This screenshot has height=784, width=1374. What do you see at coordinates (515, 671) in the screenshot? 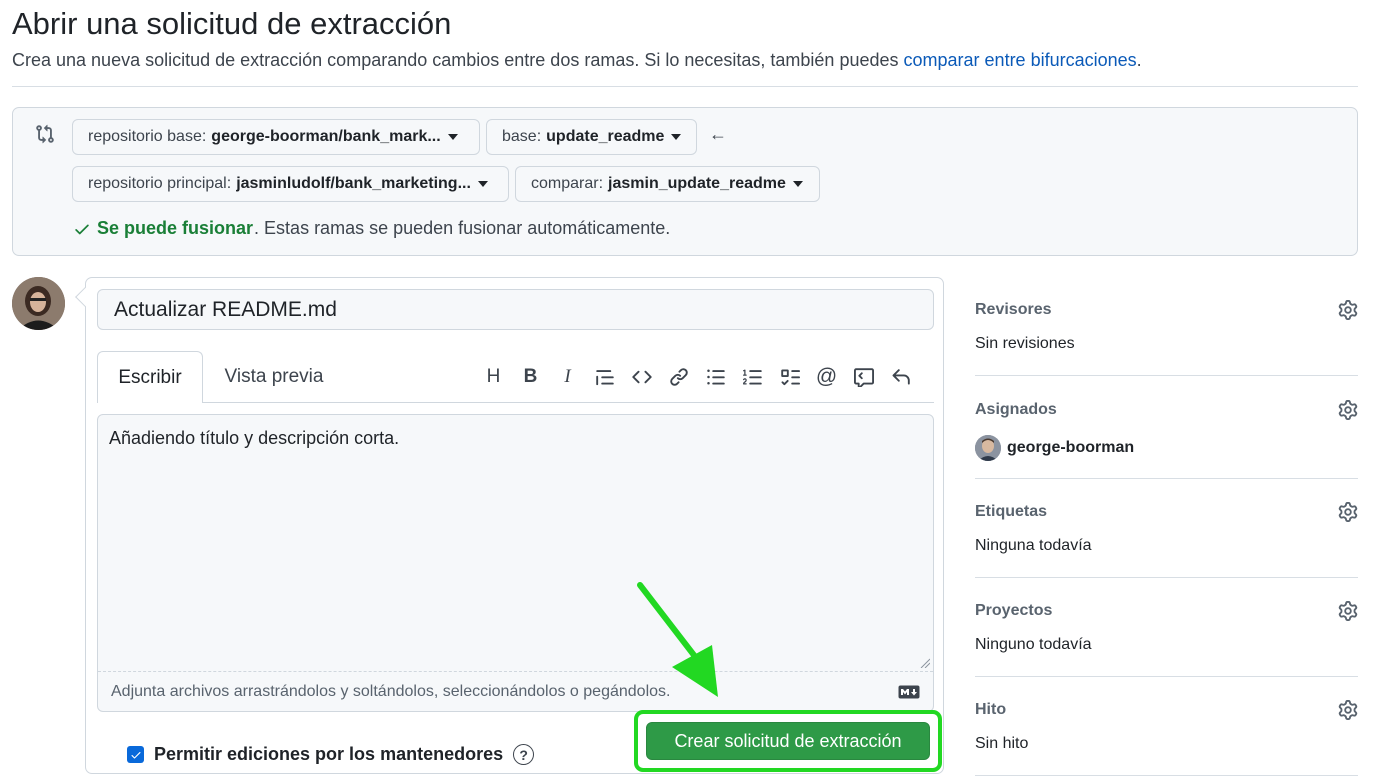
I see `attach-divider` at bounding box center [515, 671].